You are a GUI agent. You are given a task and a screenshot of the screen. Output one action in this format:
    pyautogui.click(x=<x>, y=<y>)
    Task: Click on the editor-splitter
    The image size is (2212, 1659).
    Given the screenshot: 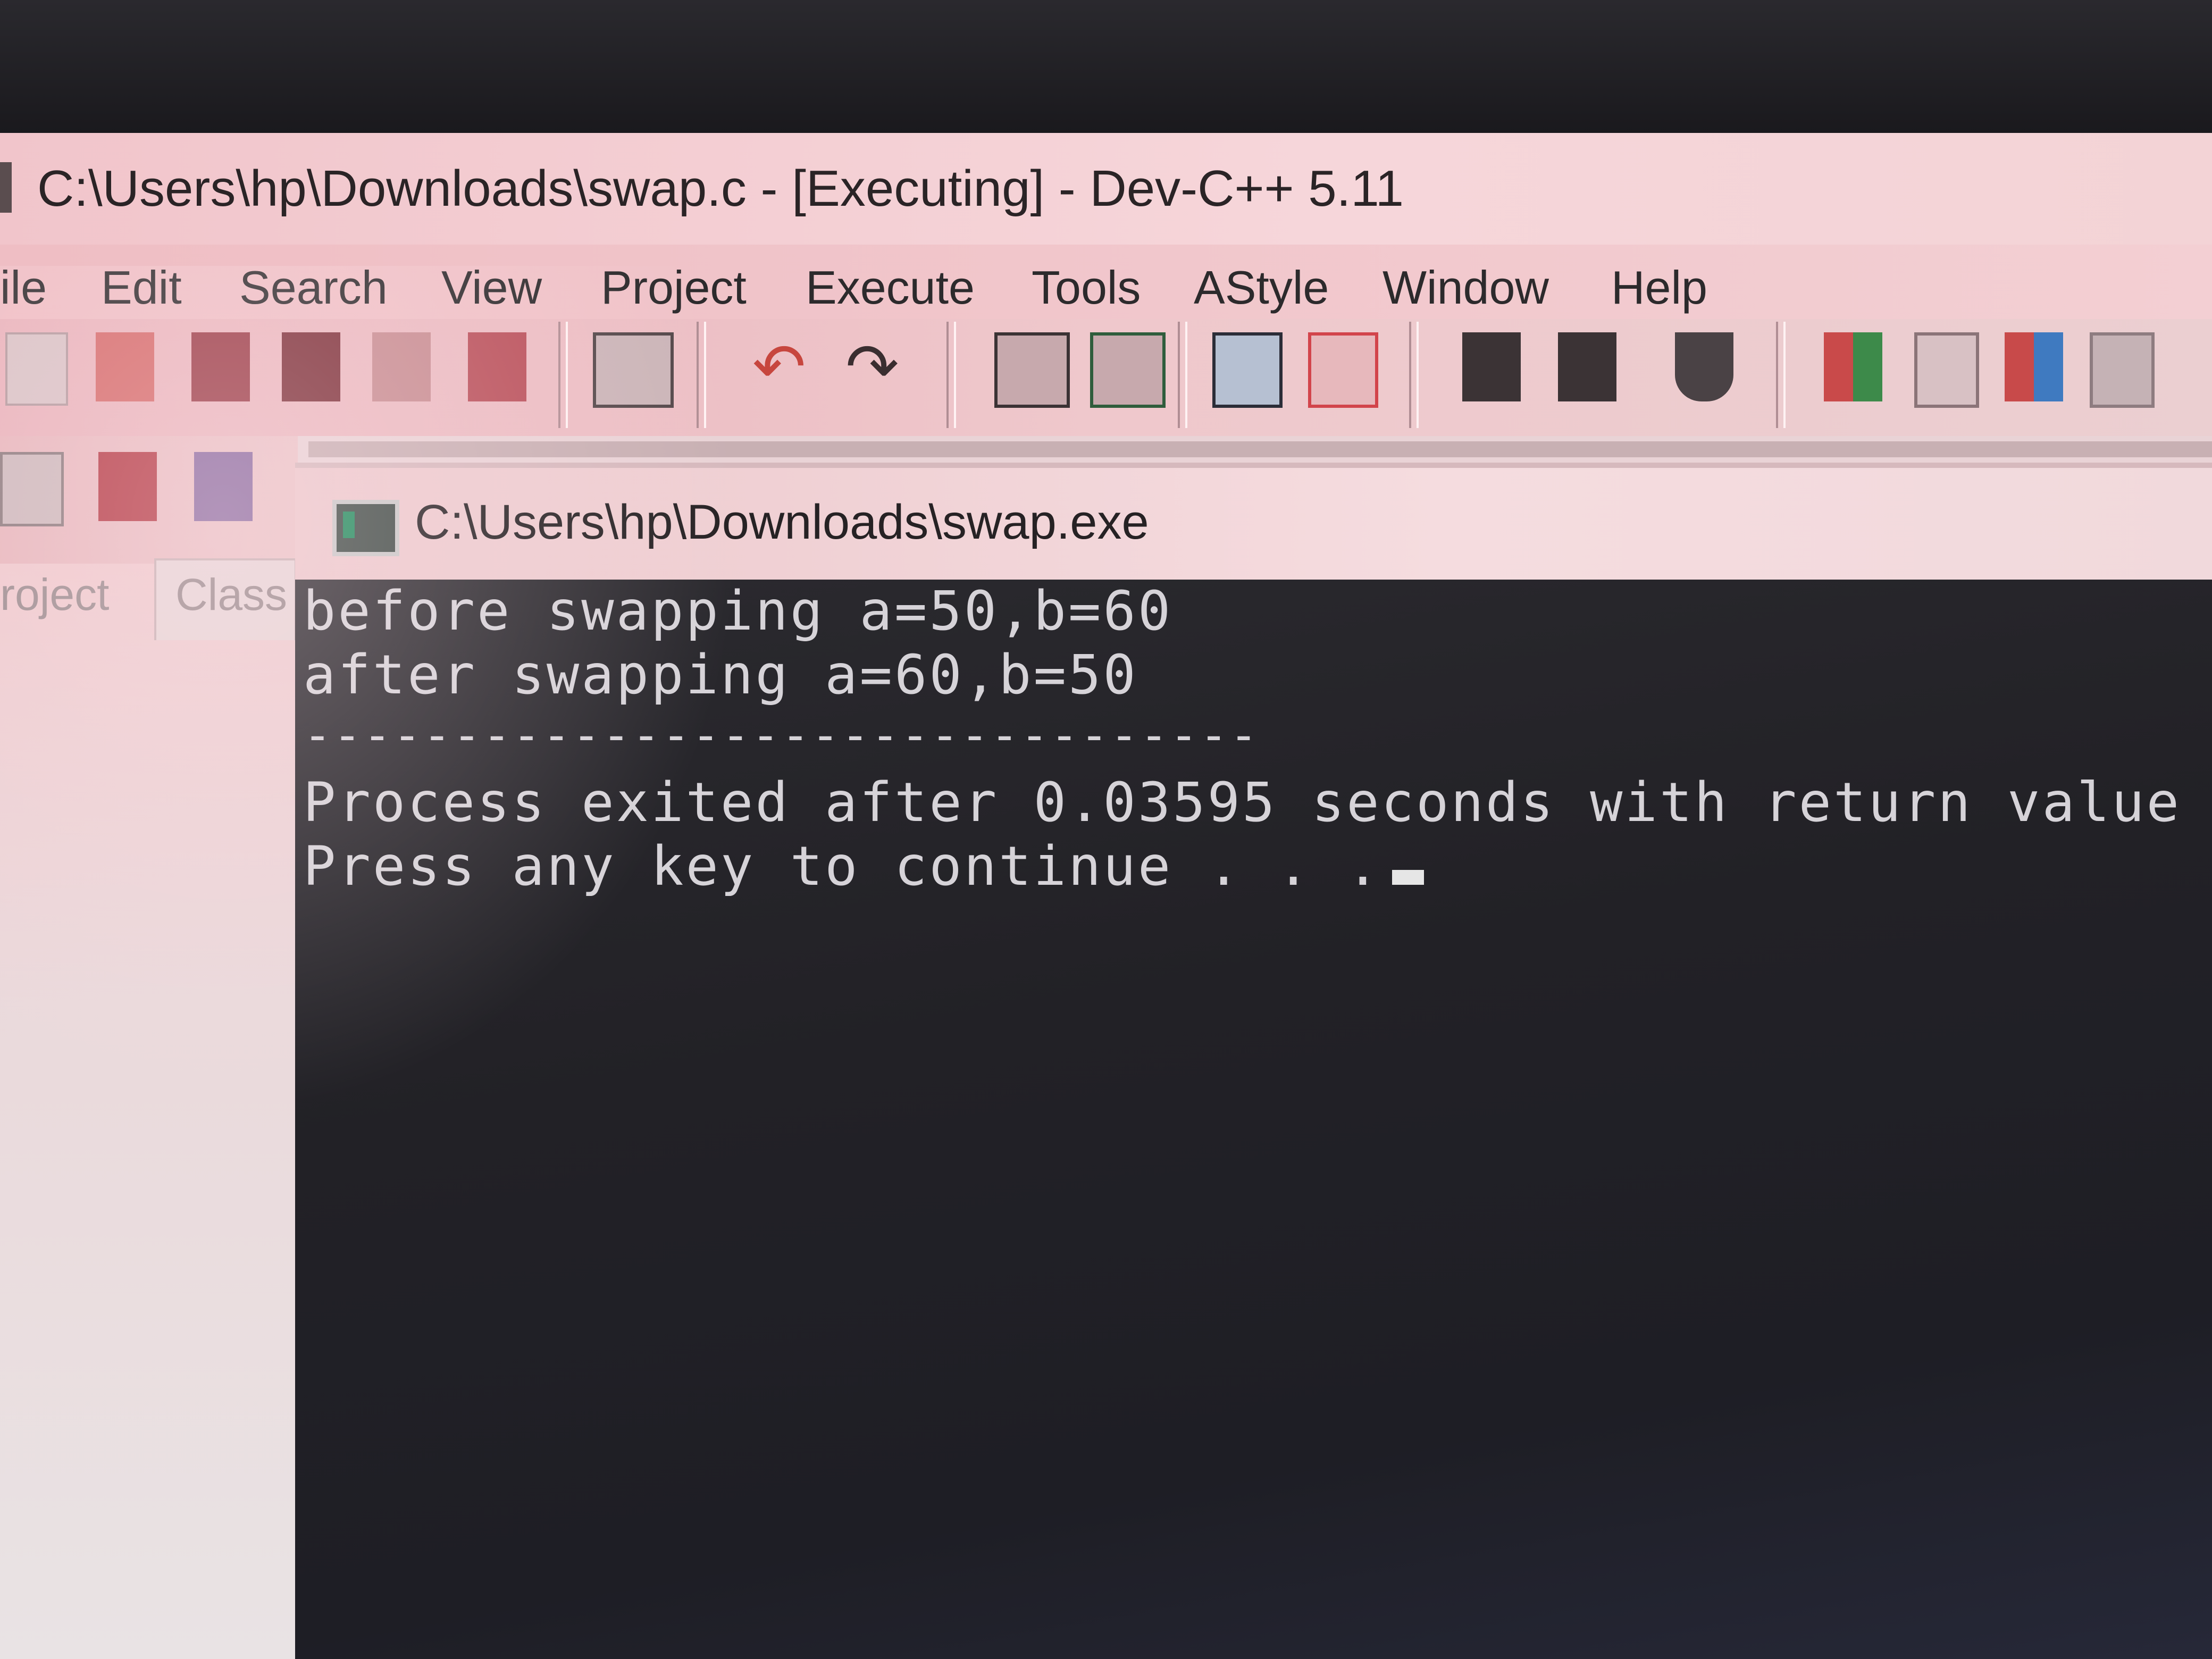 What is the action you would take?
    pyautogui.click(x=1260, y=449)
    